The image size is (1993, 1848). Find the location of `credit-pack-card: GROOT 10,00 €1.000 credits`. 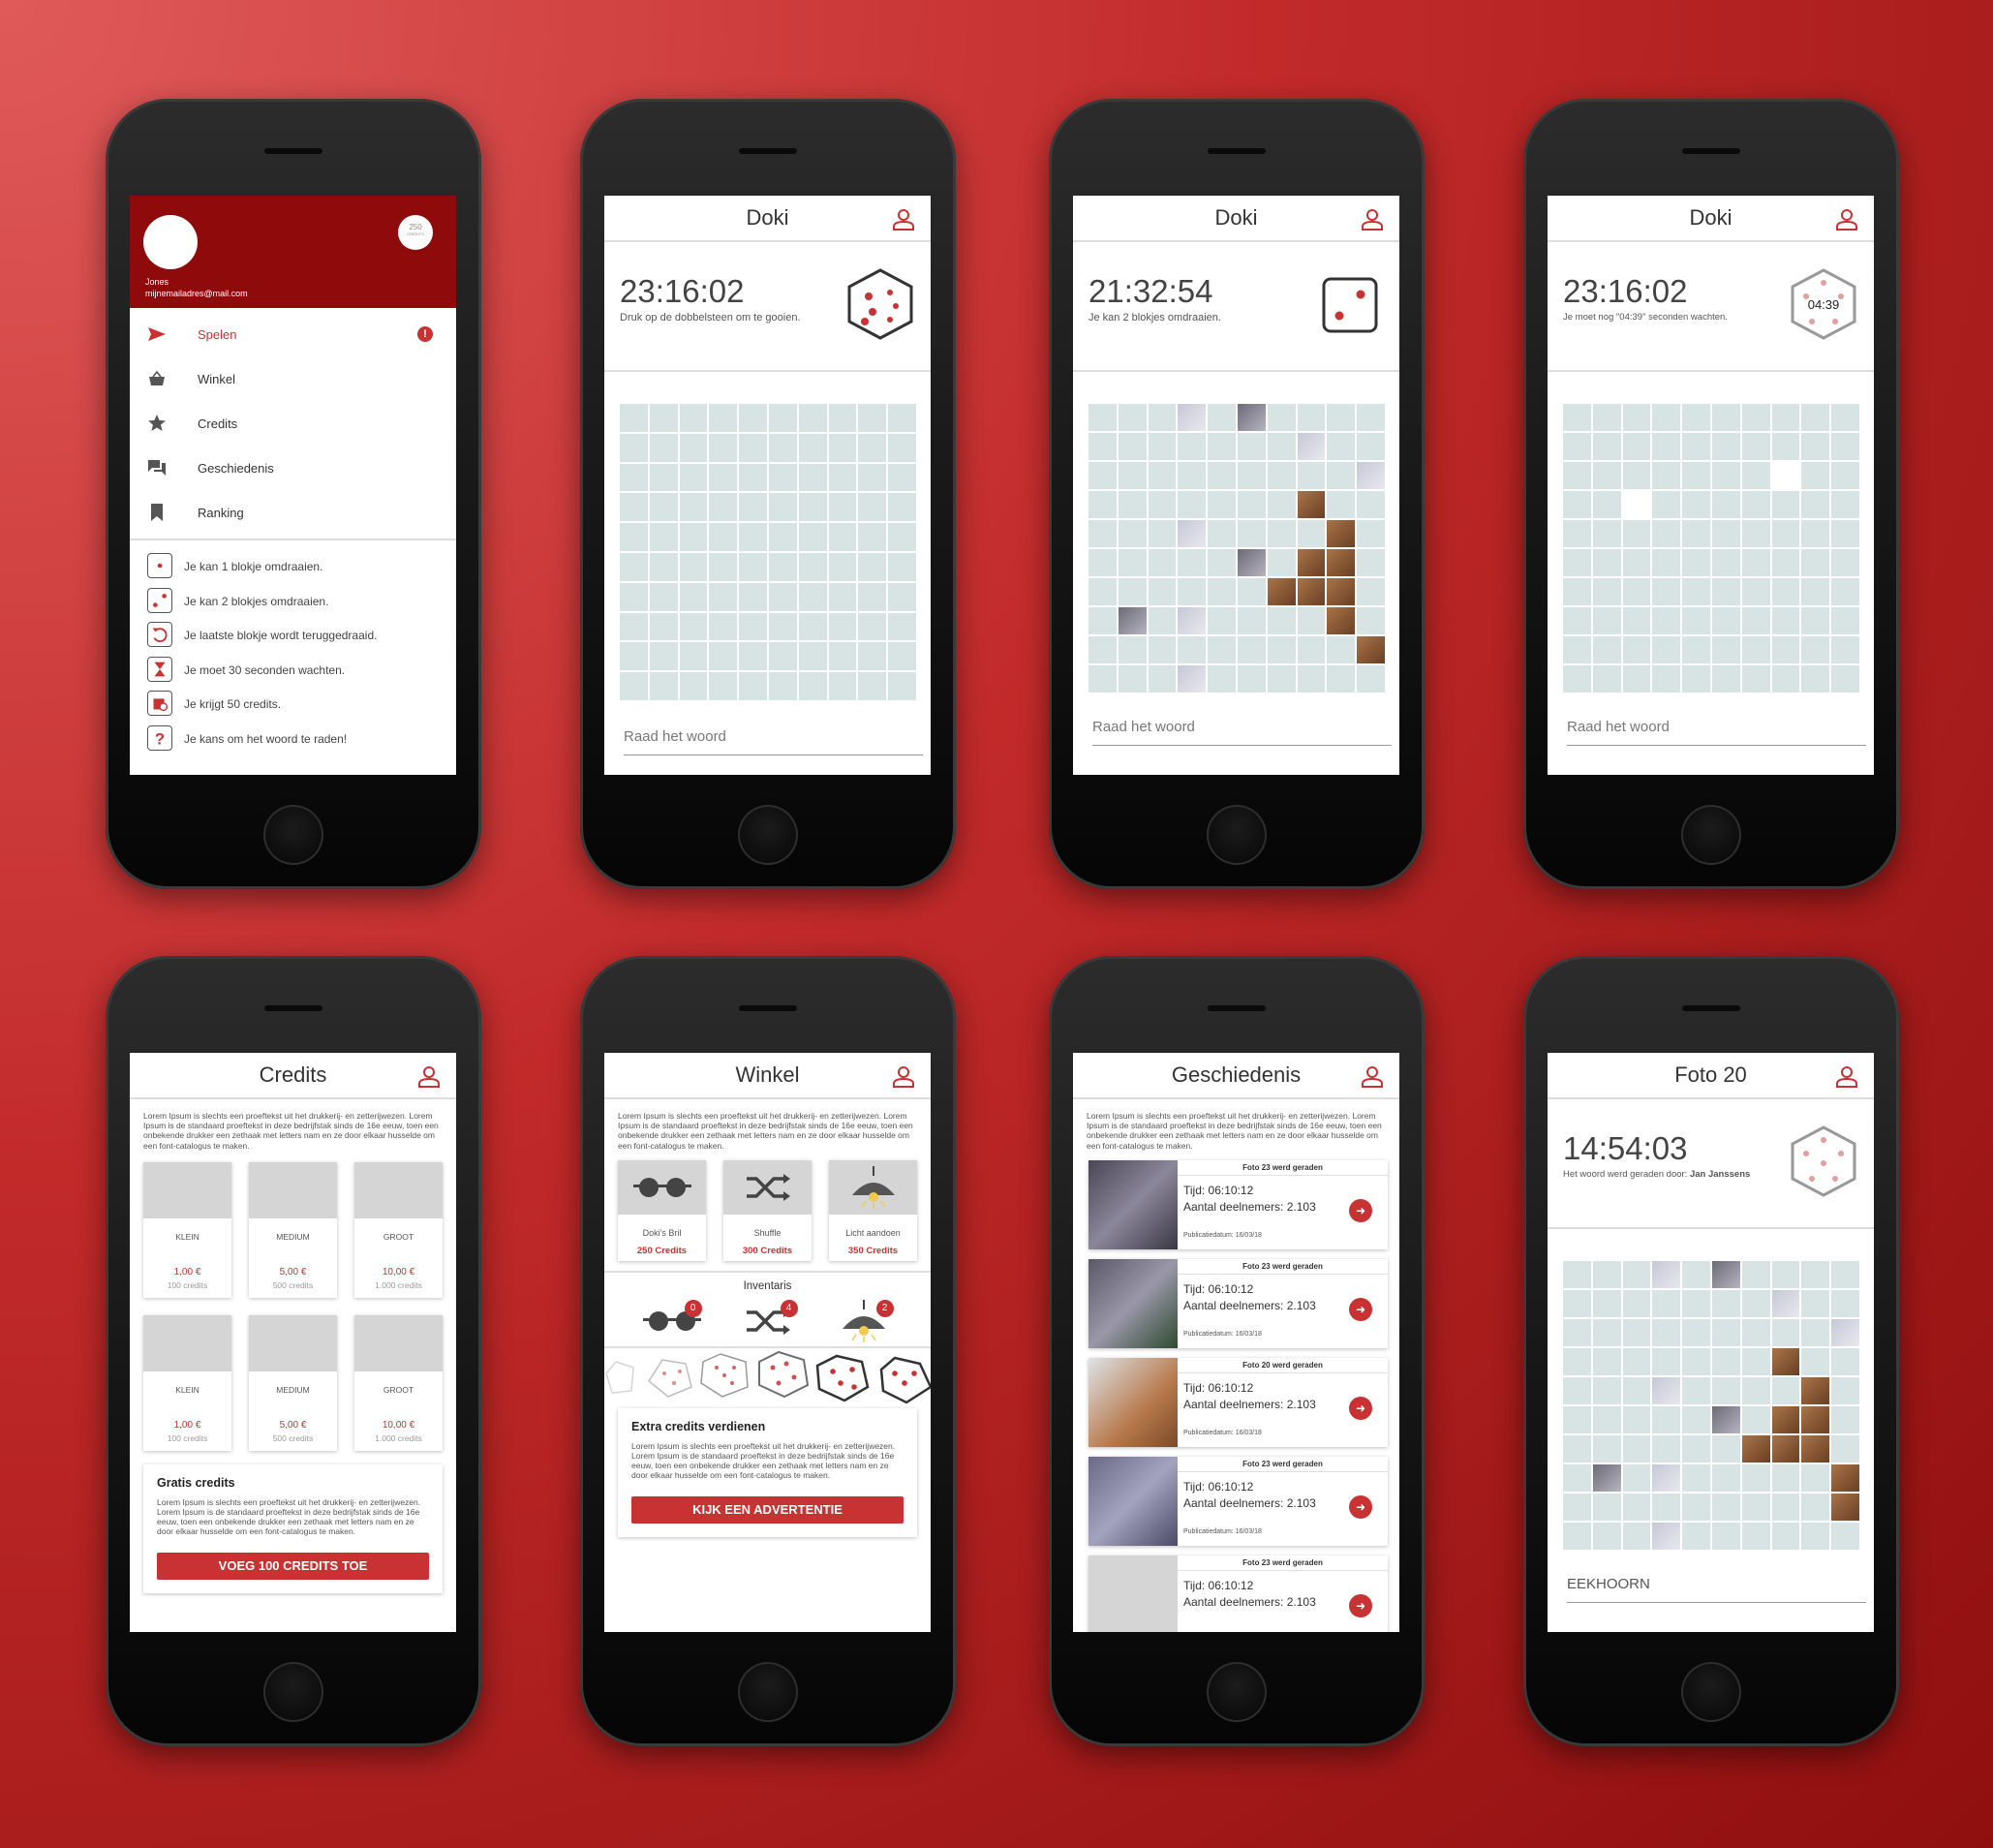

credit-pack-card: GROOT 10,00 €1.000 credits is located at coordinates (398, 1382).